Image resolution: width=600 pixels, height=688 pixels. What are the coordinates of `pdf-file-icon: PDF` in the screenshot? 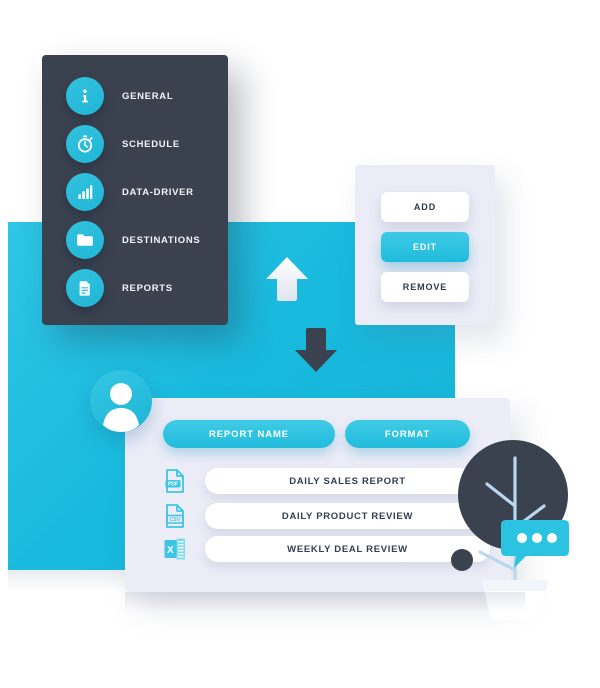 It's located at (175, 481).